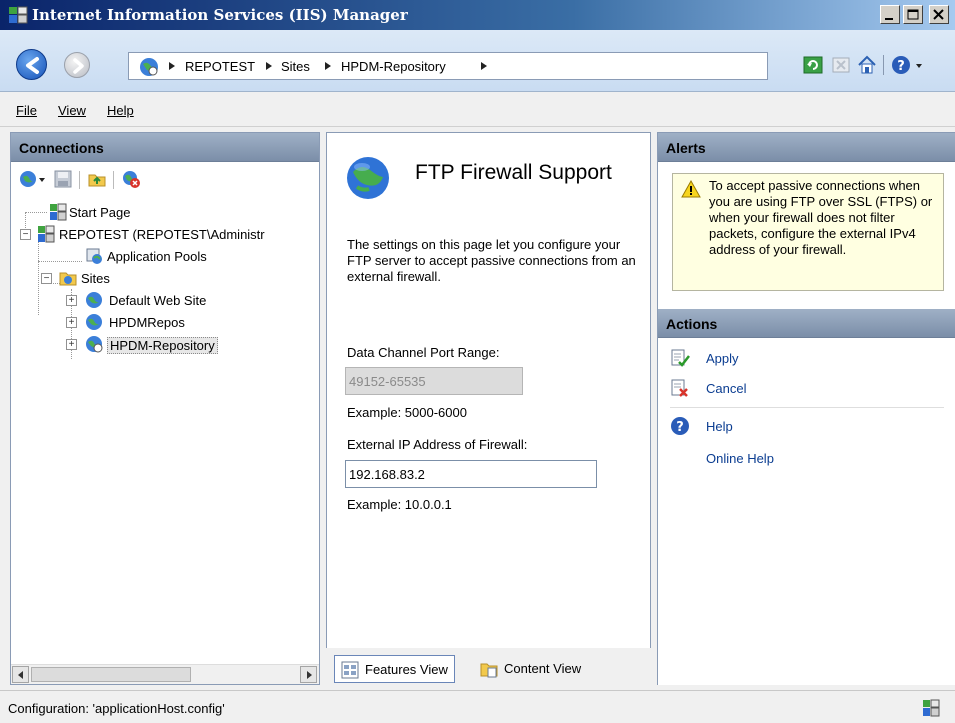 This screenshot has height=723, width=955. Describe the element at coordinates (691, 189) in the screenshot. I see `warning-icon` at that location.